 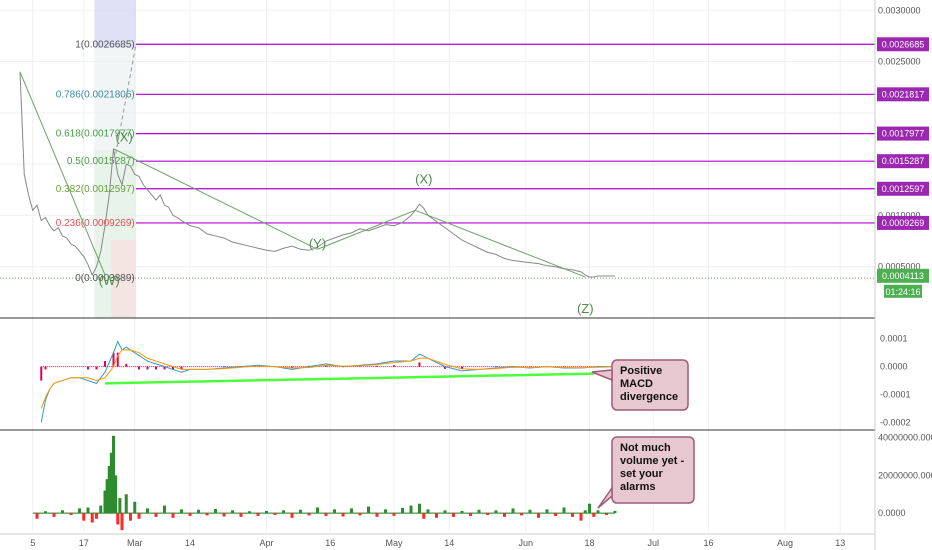 I want to click on volume-y-tick: 20000000.0000, so click(x=905, y=475).